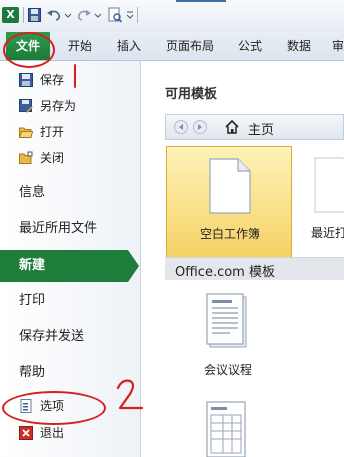 The height and width of the screenshot is (457, 344). Describe the element at coordinates (69, 80) in the screenshot. I see `nav-save: 保存` at that location.